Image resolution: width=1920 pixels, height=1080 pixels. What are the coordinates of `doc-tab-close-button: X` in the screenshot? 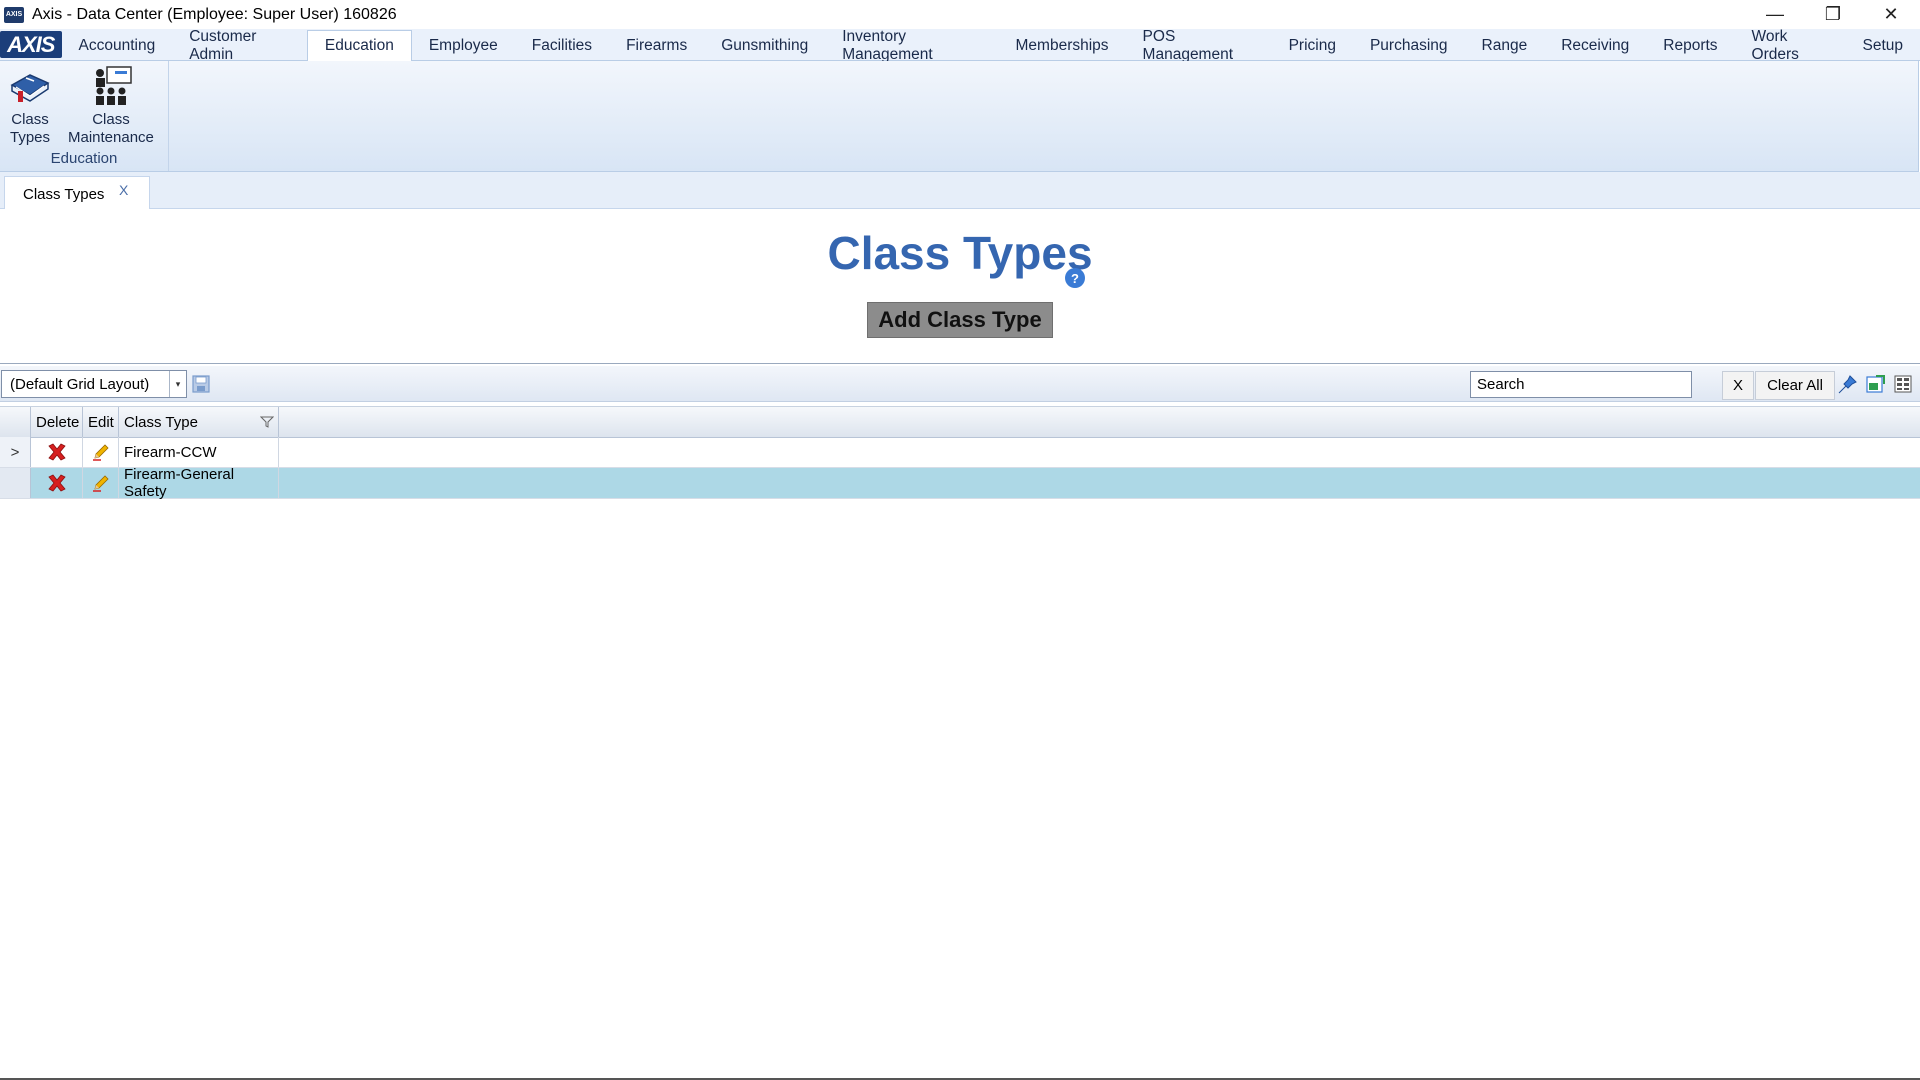 It's located at (123, 190).